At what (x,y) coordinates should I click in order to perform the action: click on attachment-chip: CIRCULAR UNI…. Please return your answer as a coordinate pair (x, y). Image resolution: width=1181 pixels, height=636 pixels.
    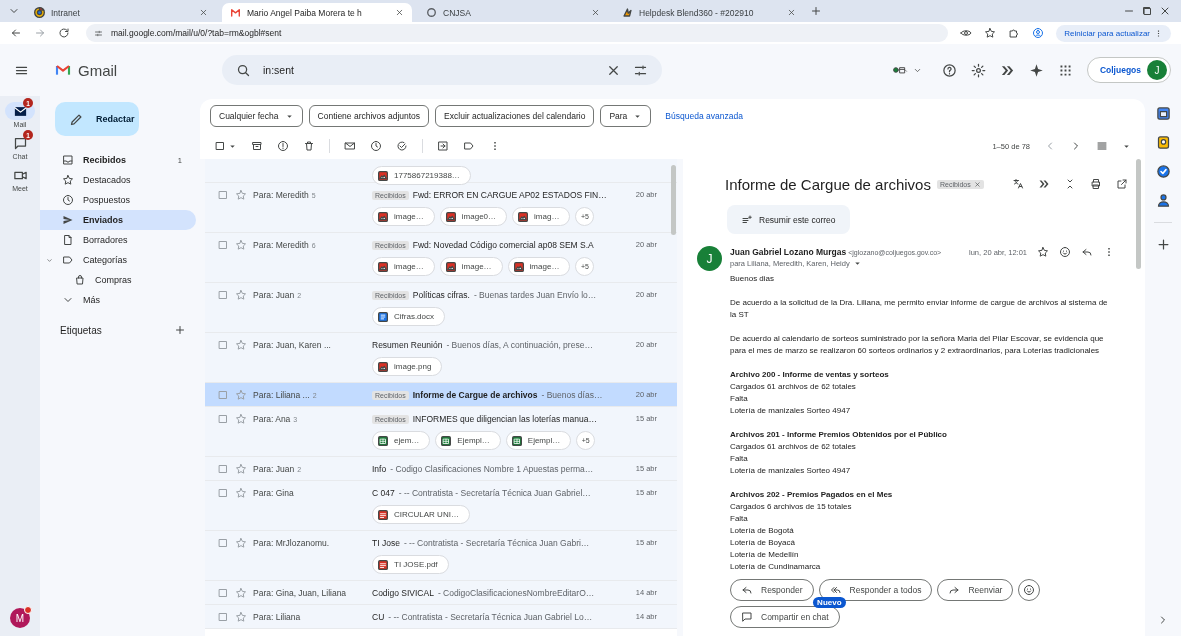
    Looking at the image, I should click on (421, 514).